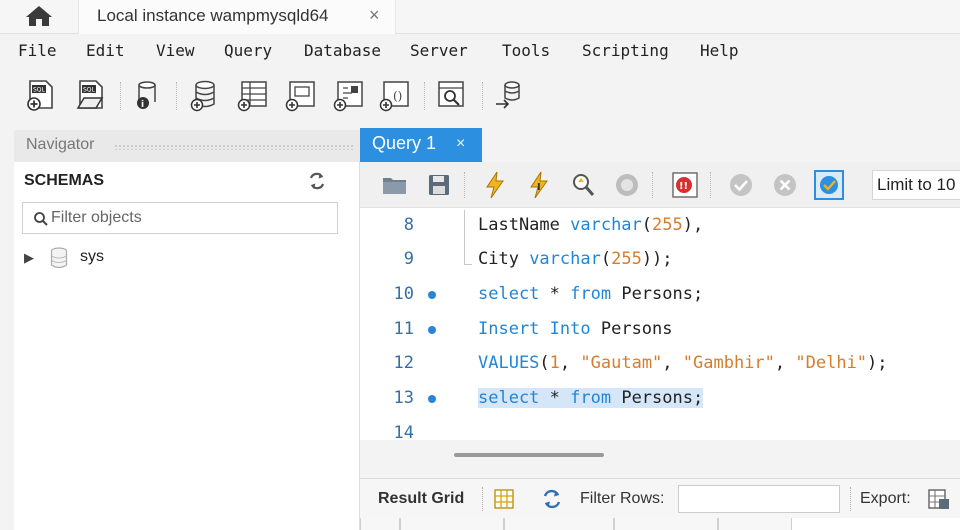 The image size is (960, 530). Describe the element at coordinates (253, 95) in the screenshot. I see `create-table-icon` at that location.